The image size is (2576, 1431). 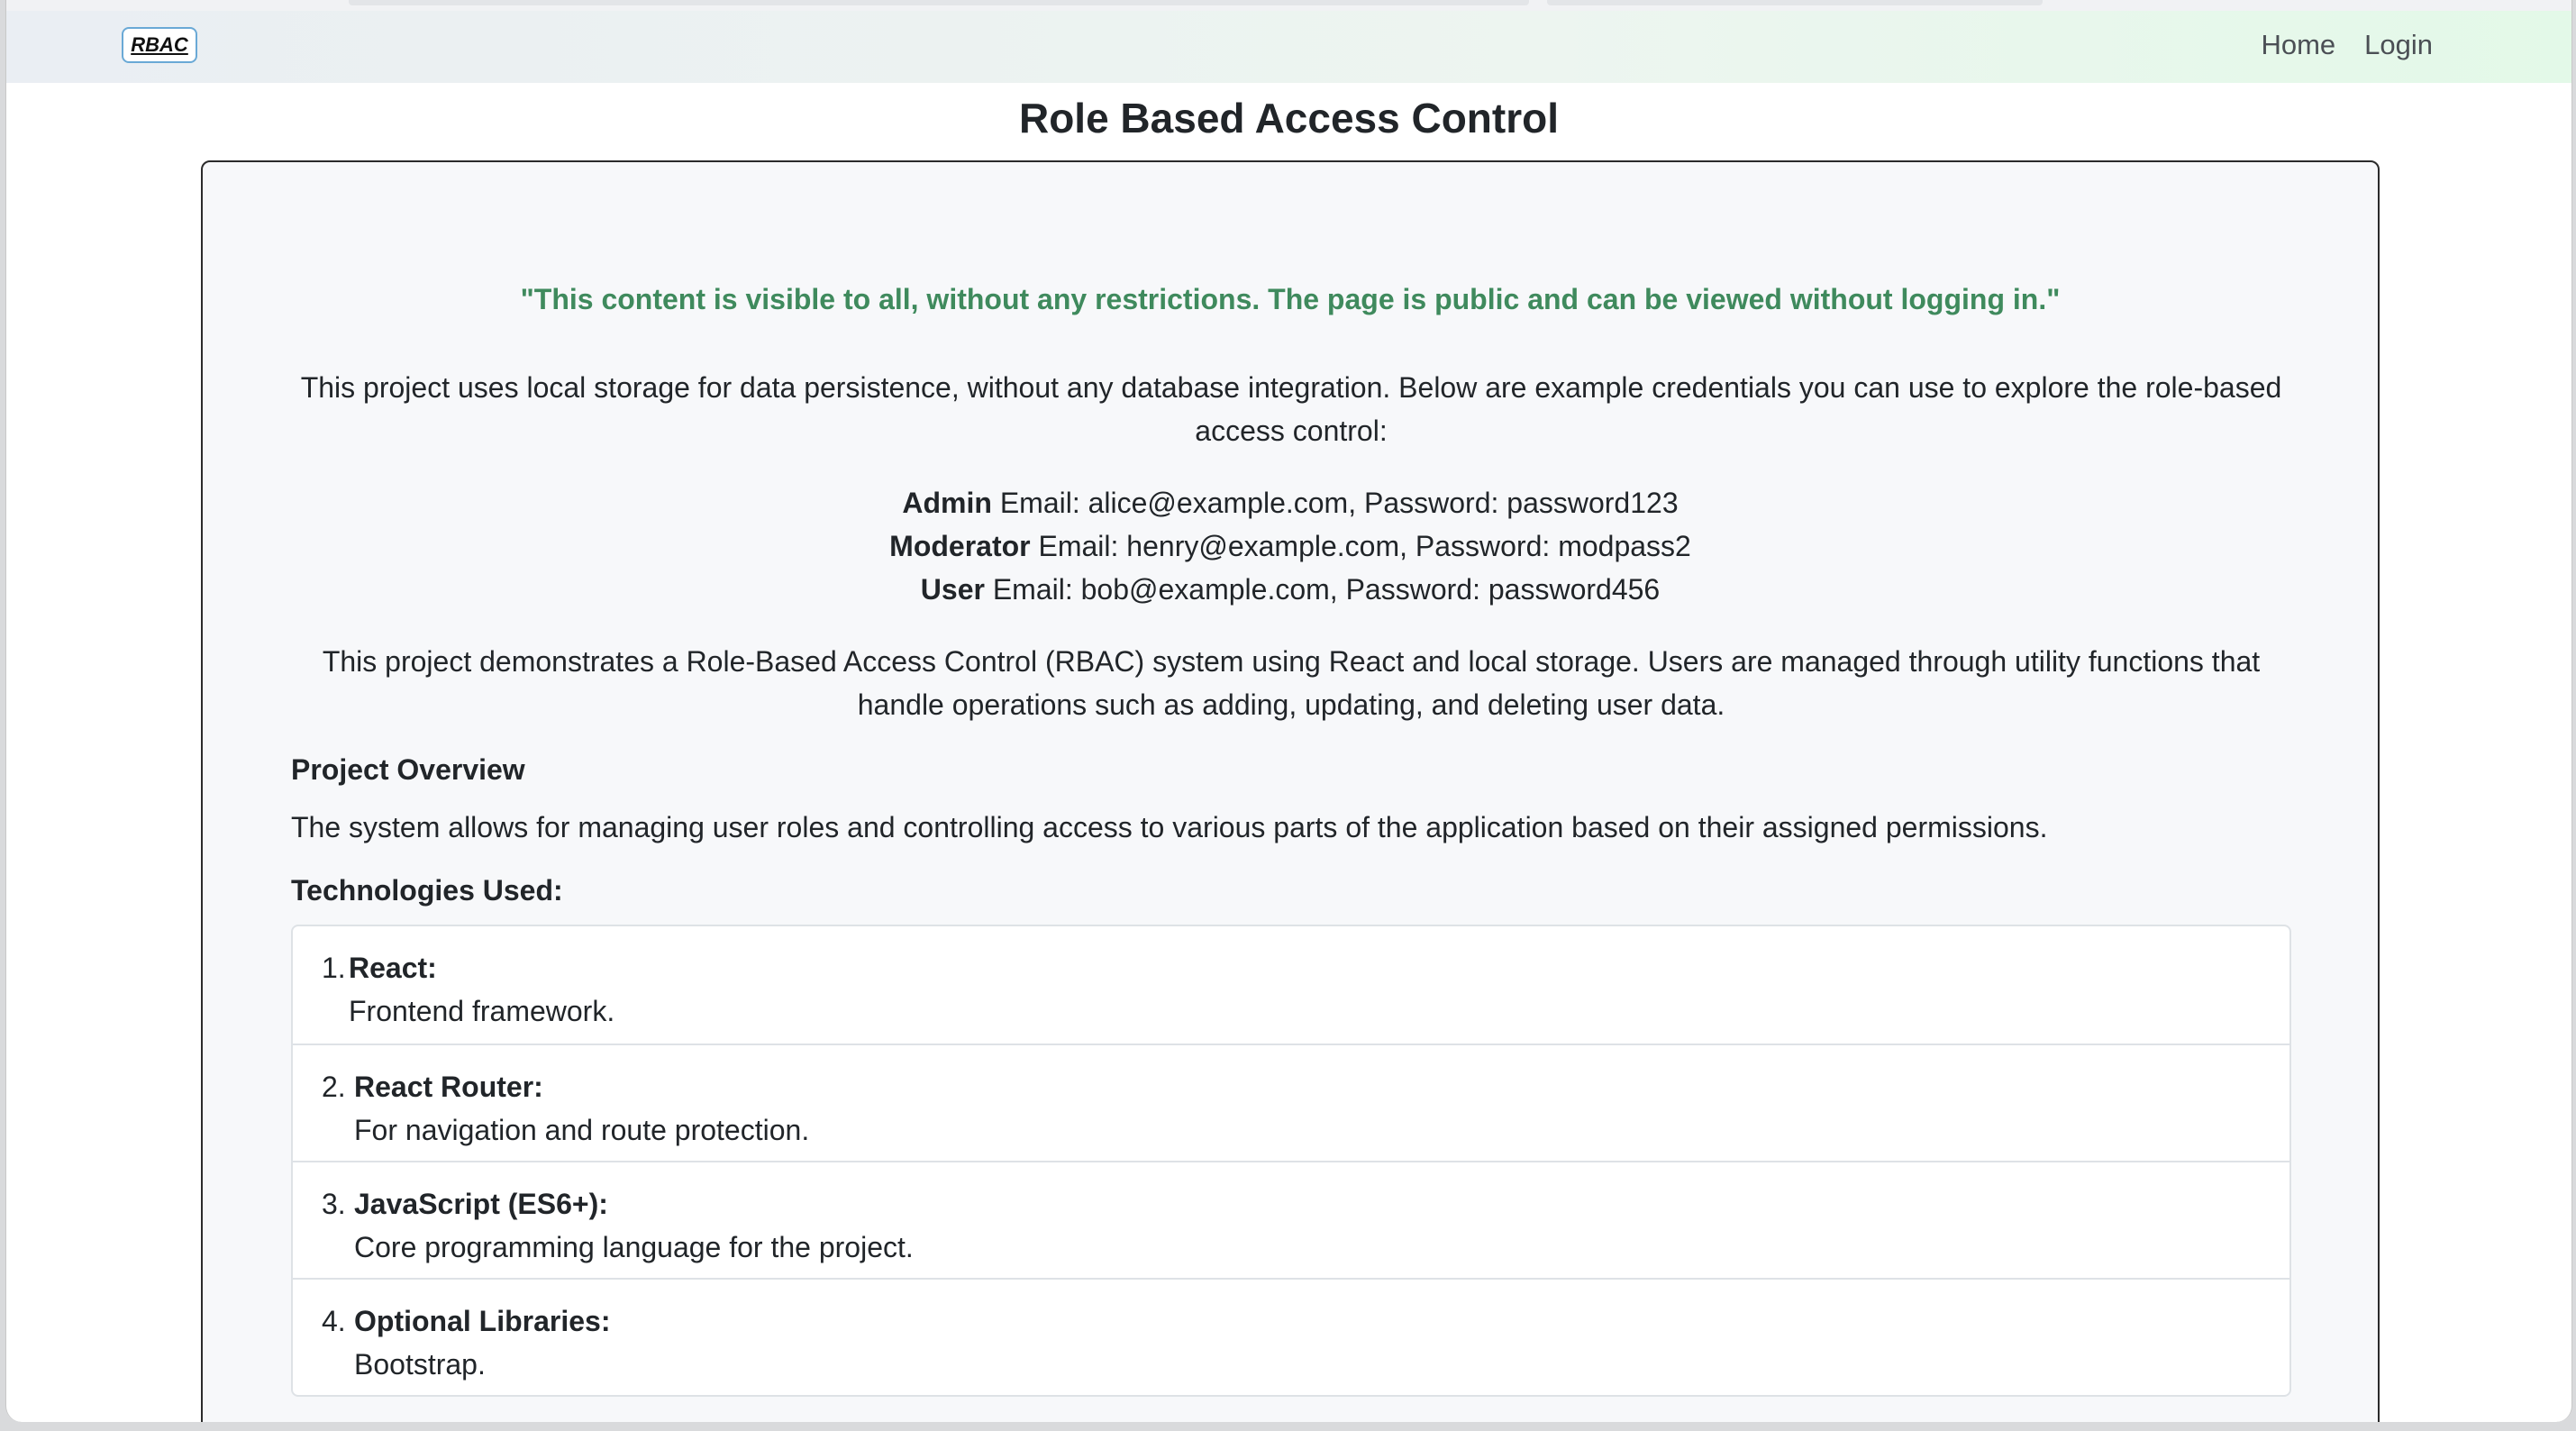 I want to click on item-number: 1., so click(x=334, y=968).